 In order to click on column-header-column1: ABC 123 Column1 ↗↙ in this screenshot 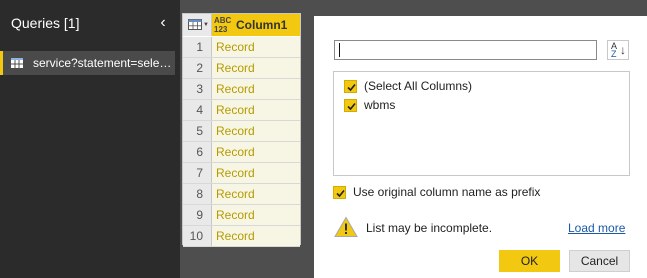, I will do `click(270, 25)`.